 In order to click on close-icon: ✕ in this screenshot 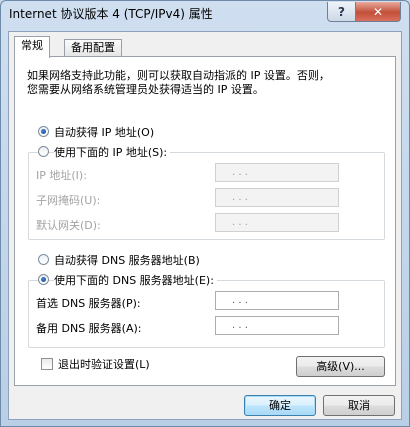, I will do `click(378, 11)`.